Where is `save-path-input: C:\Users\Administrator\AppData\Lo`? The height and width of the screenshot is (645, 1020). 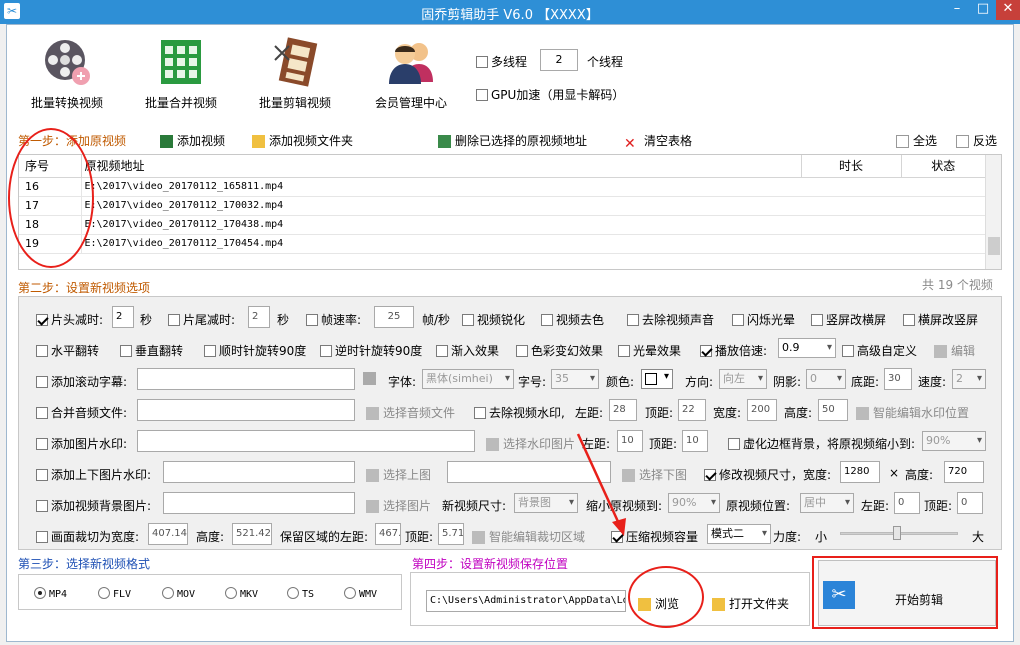
save-path-input: C:\Users\Administrator\AppData\Lo is located at coordinates (526, 601).